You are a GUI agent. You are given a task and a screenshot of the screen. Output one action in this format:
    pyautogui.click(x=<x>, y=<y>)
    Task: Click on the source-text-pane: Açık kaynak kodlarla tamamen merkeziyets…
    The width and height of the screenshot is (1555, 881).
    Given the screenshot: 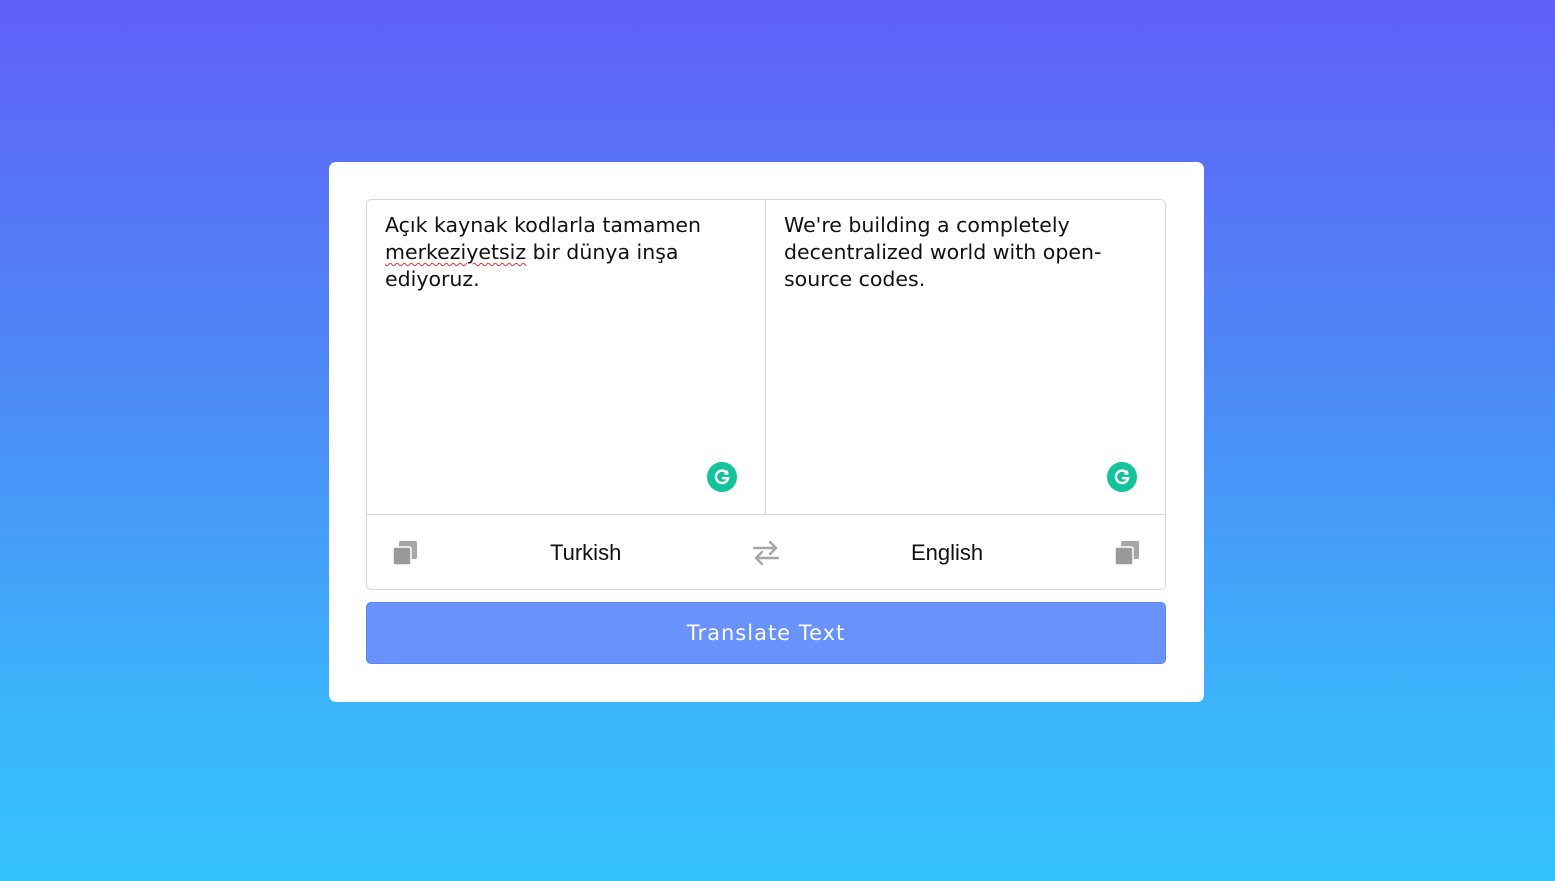 What is the action you would take?
    pyautogui.click(x=566, y=357)
    